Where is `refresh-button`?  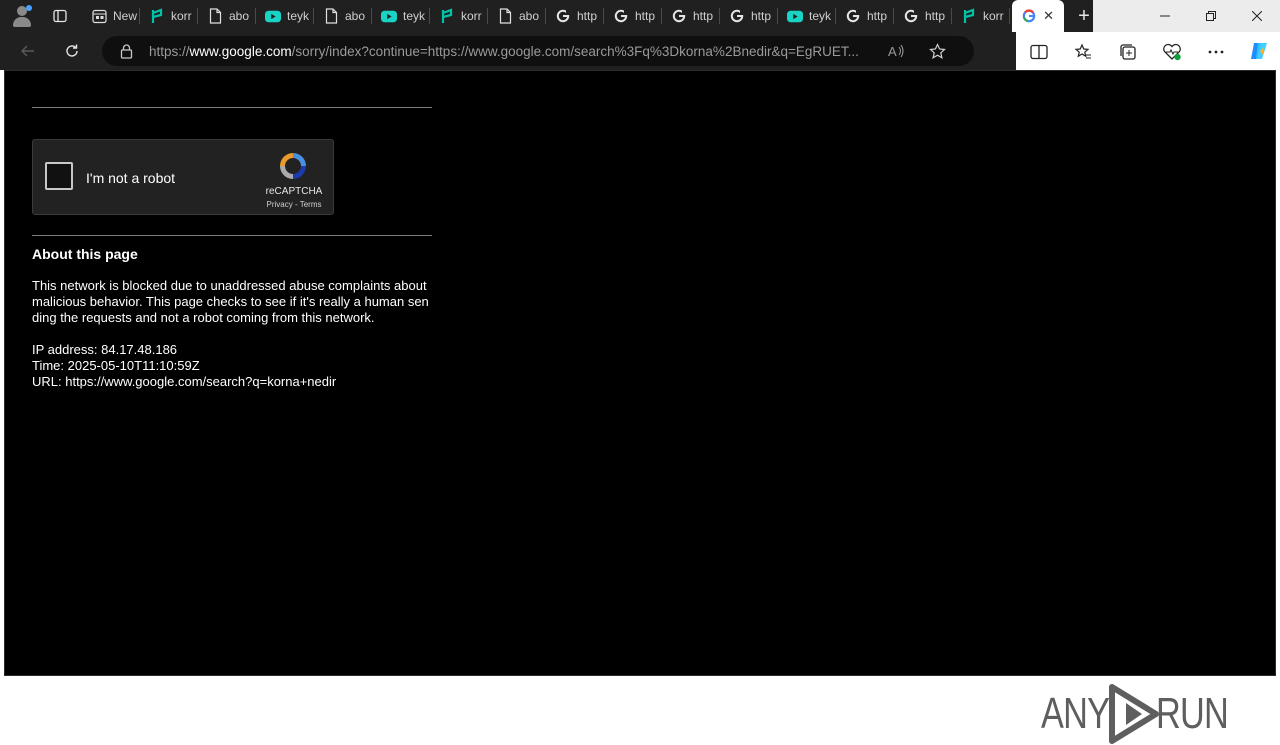 refresh-button is located at coordinates (72, 51).